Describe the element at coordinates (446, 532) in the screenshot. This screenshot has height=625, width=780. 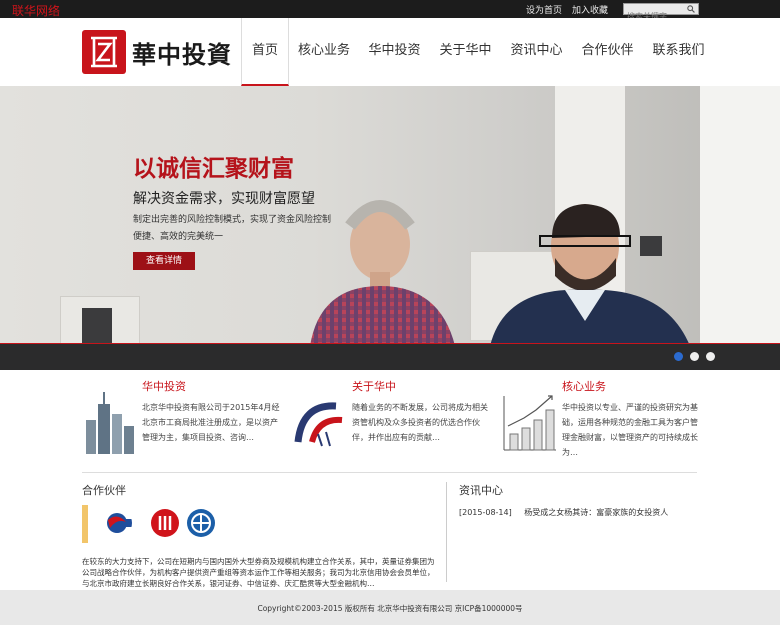
I see `column-divider` at that location.